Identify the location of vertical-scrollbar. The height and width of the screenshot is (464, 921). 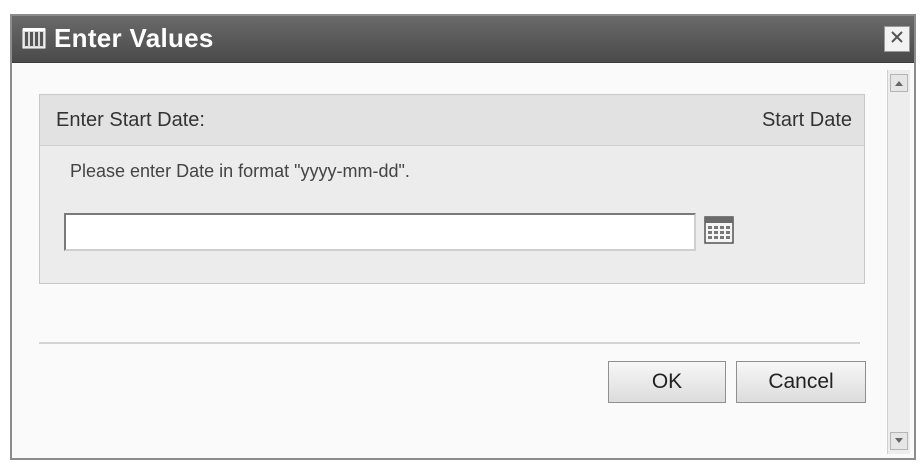
(898, 262).